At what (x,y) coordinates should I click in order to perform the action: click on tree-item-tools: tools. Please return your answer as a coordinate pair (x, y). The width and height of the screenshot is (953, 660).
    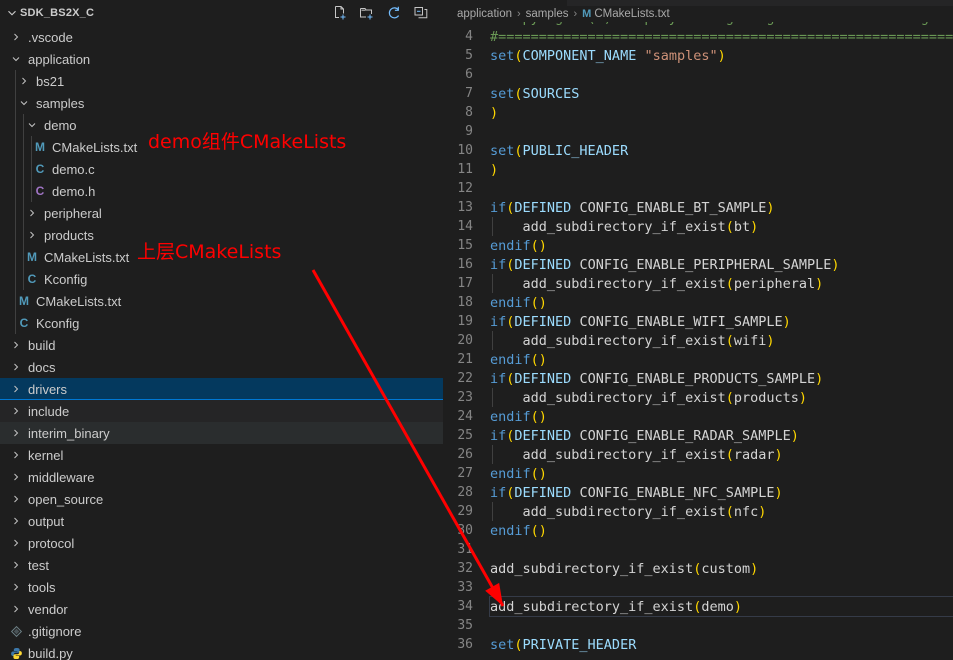
    Looking at the image, I should click on (221, 587).